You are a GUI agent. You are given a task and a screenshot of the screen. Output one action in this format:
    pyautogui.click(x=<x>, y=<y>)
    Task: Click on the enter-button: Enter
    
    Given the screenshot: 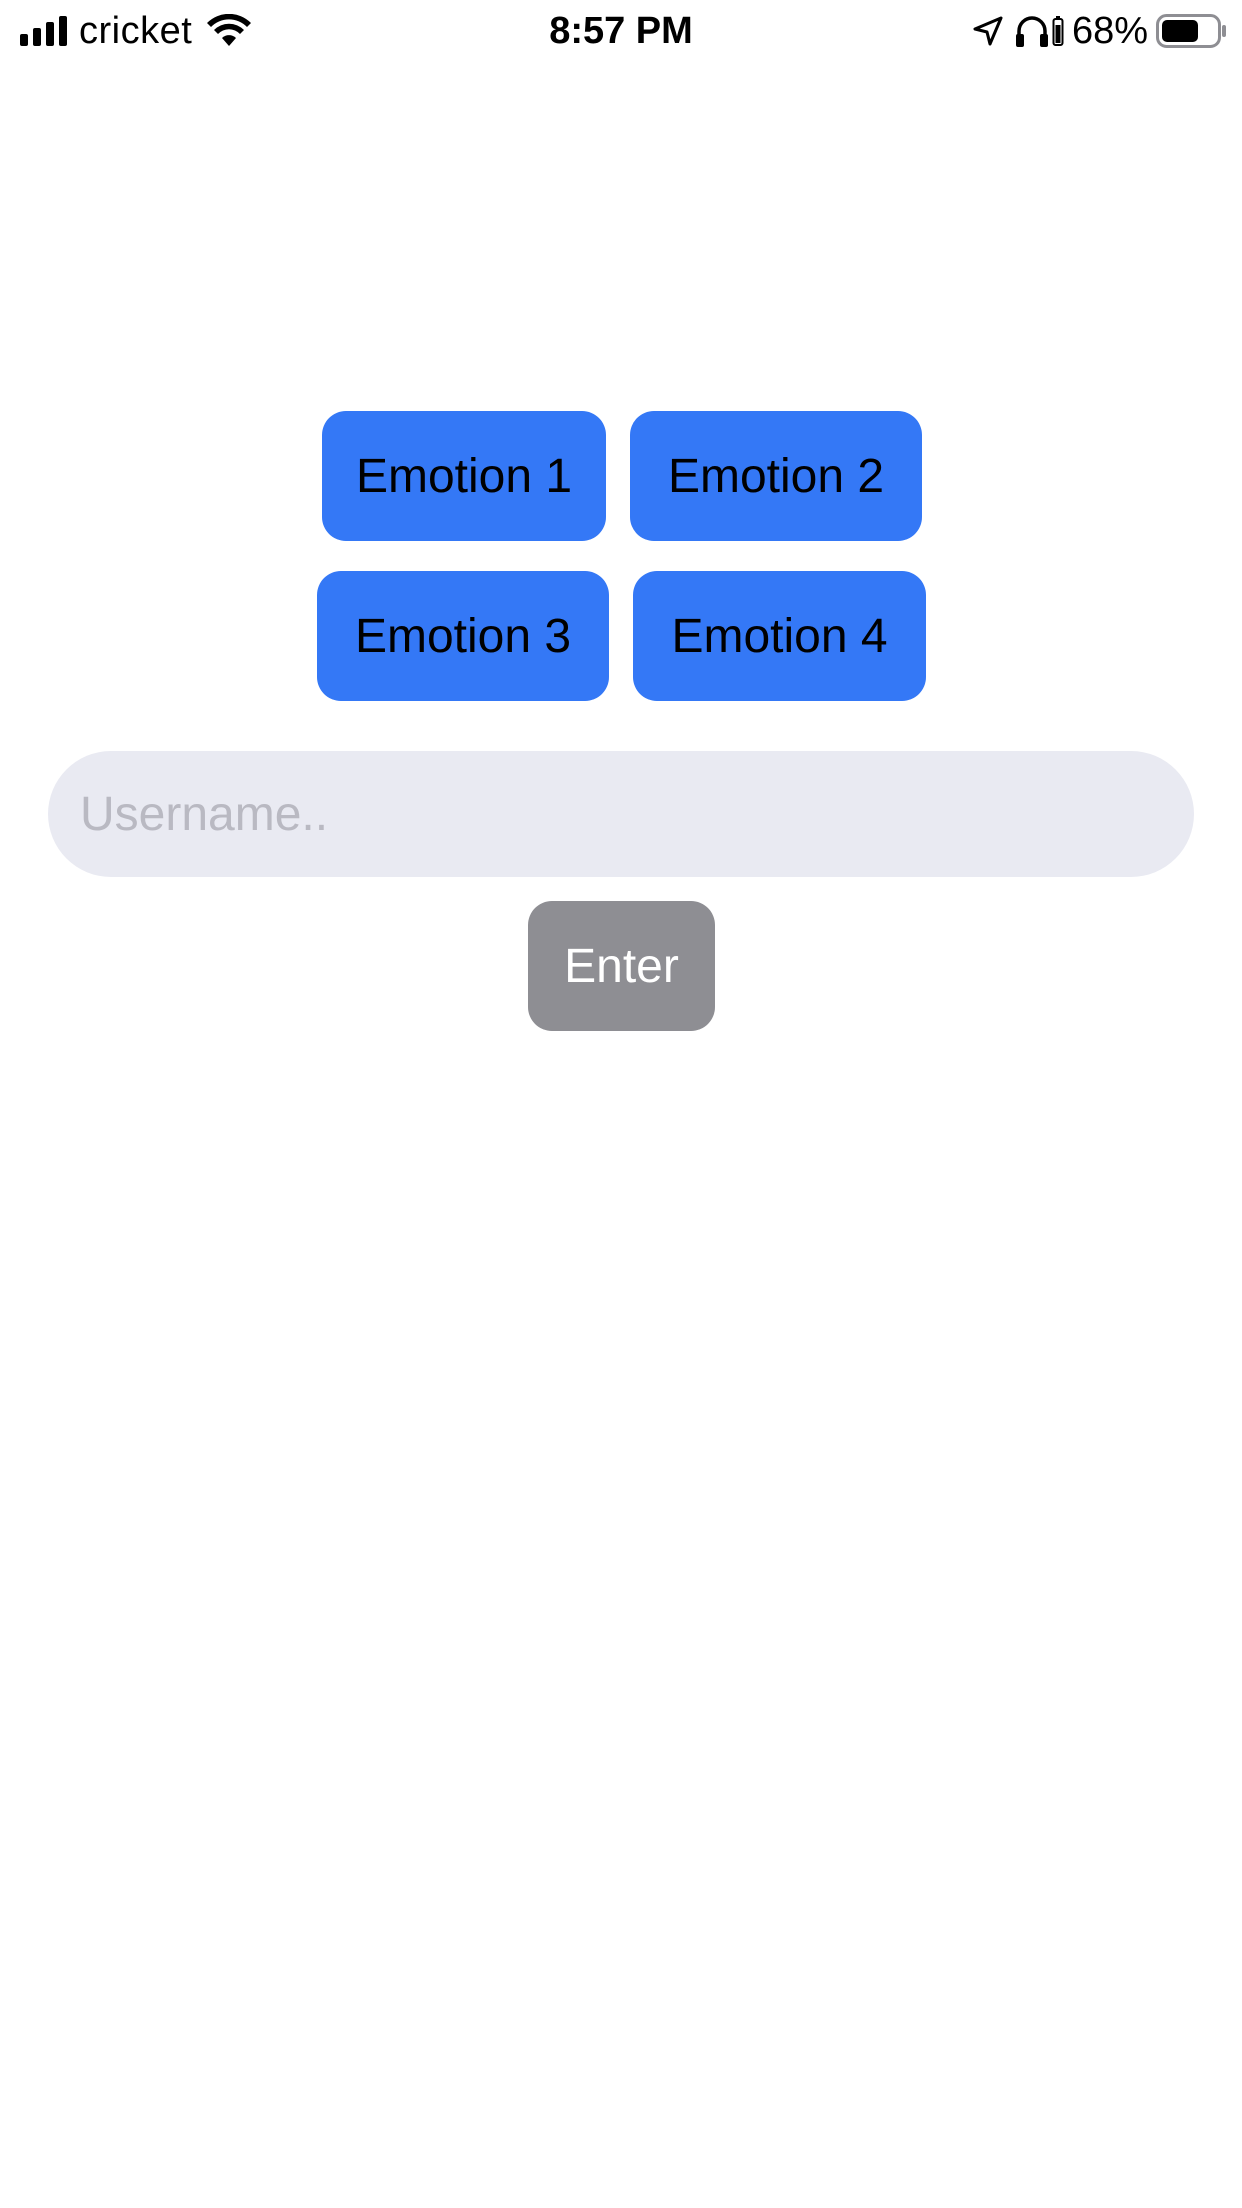 What is the action you would take?
    pyautogui.click(x=621, y=966)
    